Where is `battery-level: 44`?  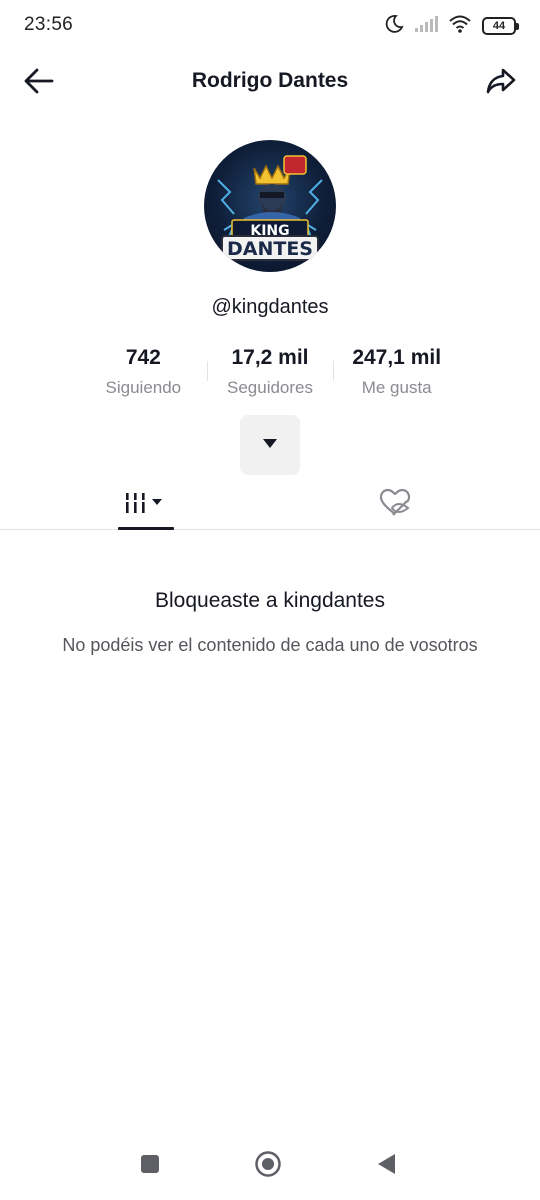
battery-level: 44 is located at coordinates (499, 26).